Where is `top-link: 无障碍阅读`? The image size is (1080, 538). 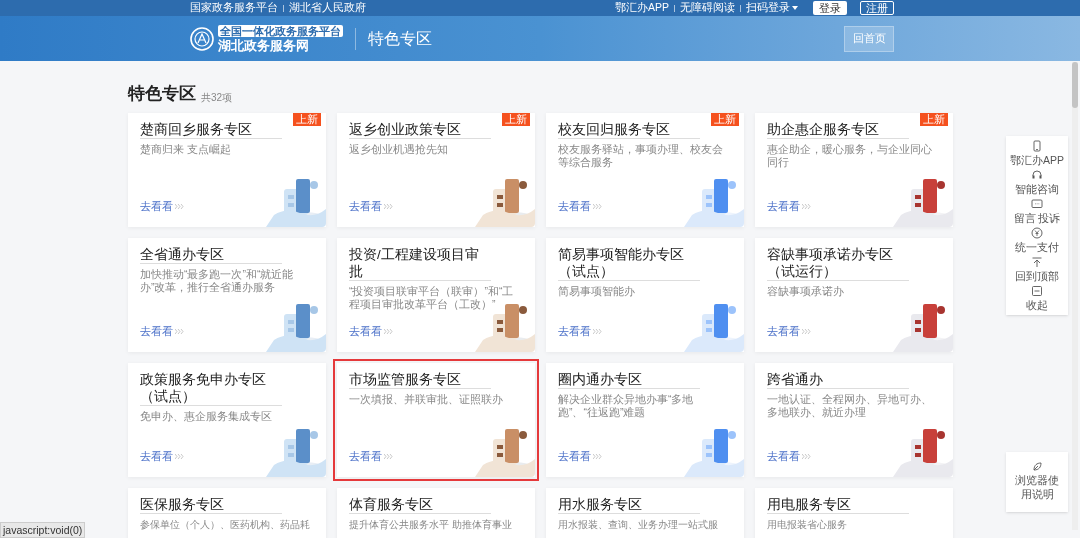
top-link: 无障碍阅读 is located at coordinates (707, 8).